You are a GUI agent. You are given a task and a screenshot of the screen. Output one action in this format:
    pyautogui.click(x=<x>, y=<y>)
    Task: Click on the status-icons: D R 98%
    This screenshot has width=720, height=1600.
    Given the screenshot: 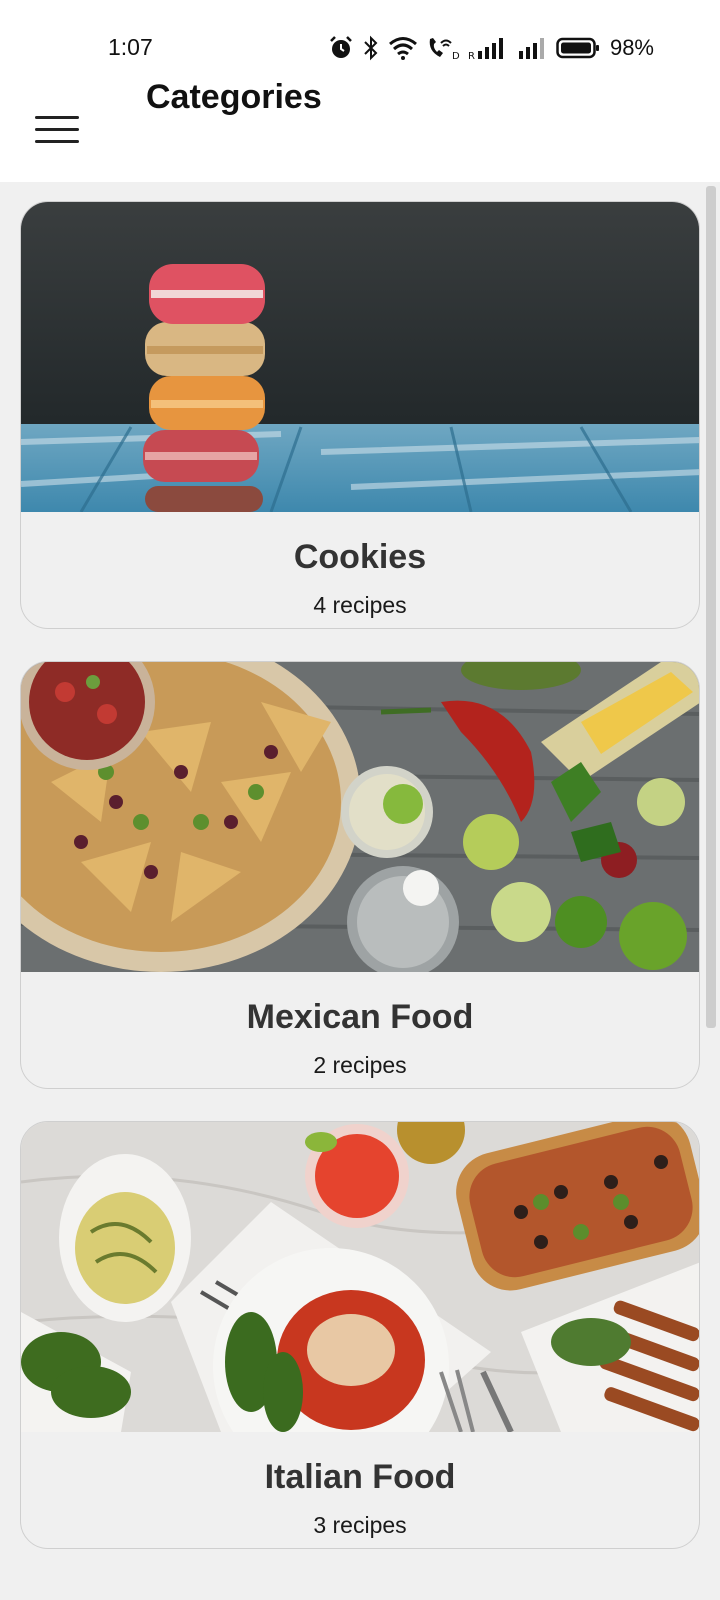 What is the action you would take?
    pyautogui.click(x=491, y=48)
    